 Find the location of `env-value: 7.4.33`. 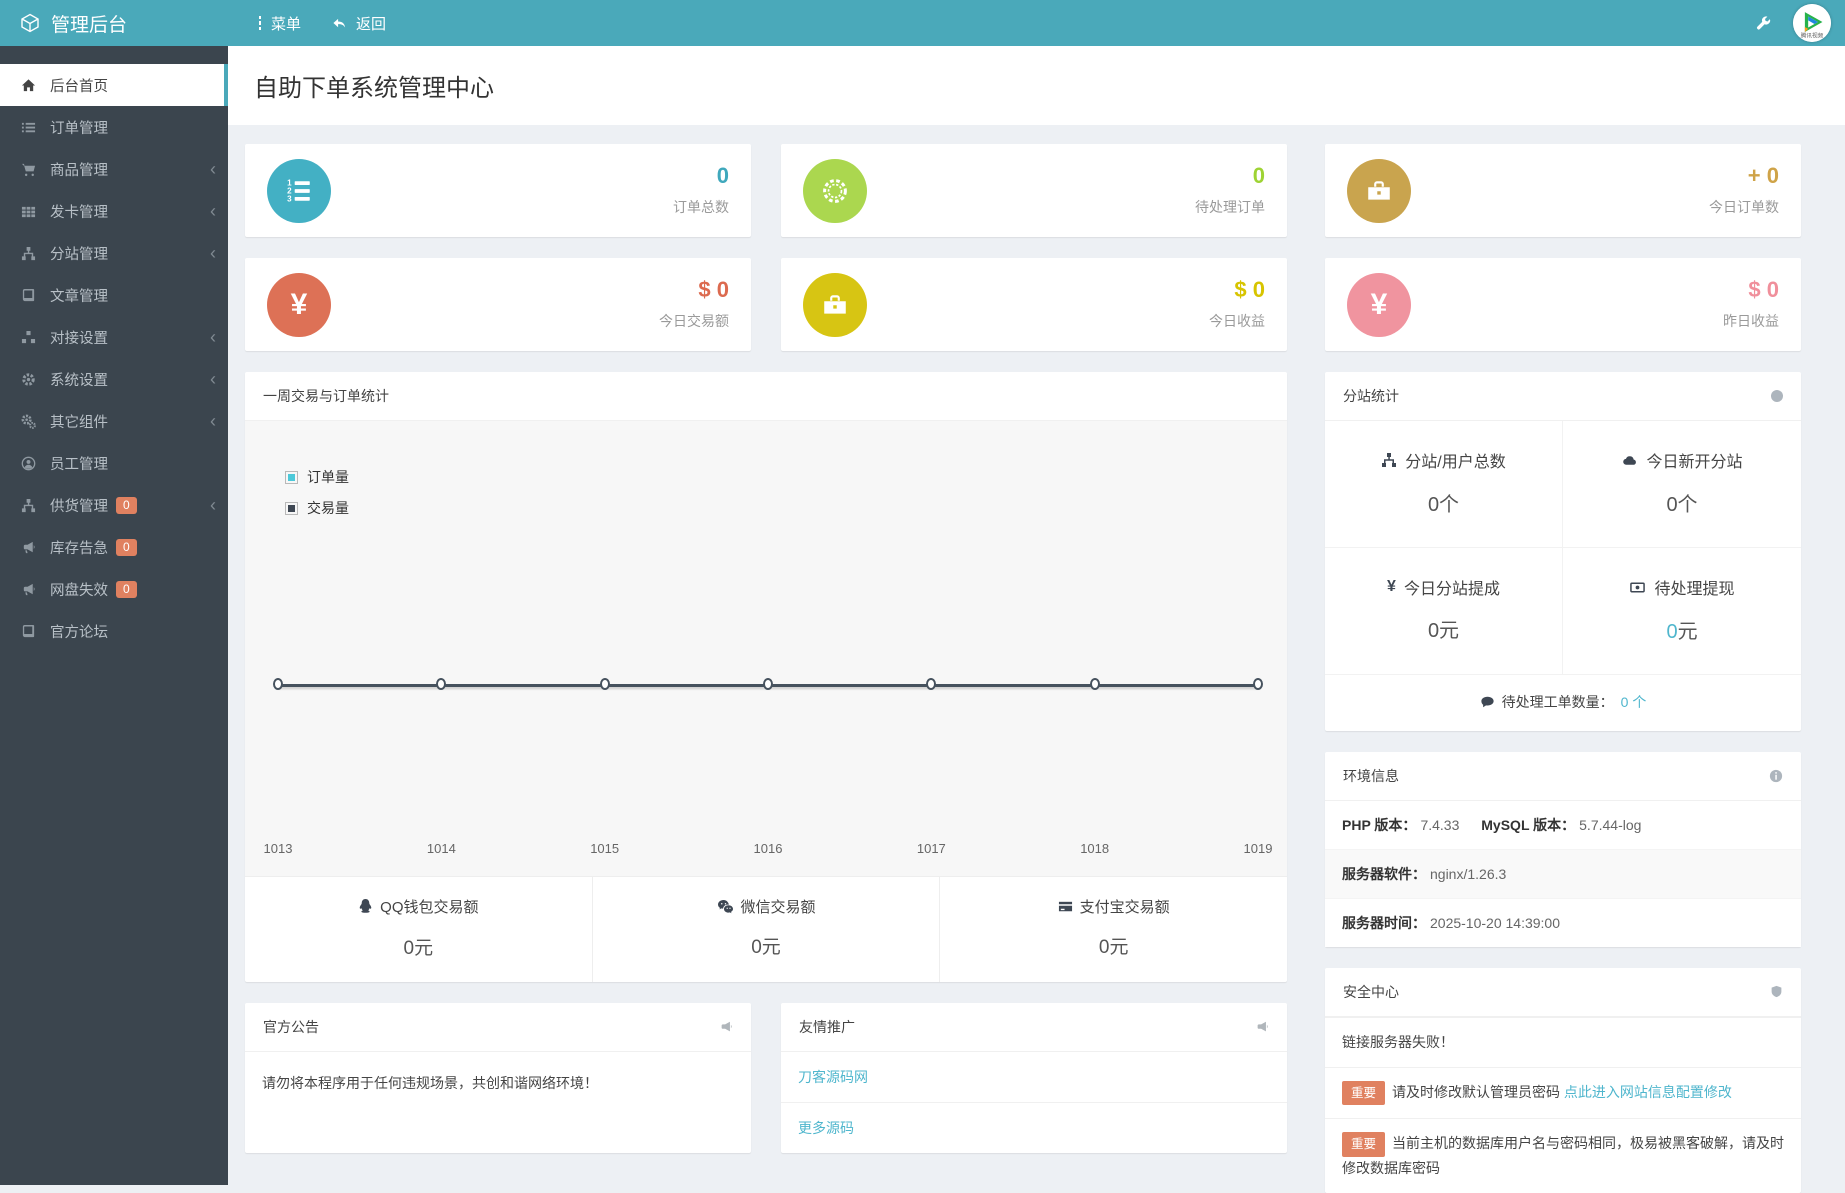

env-value: 7.4.33 is located at coordinates (1439, 825).